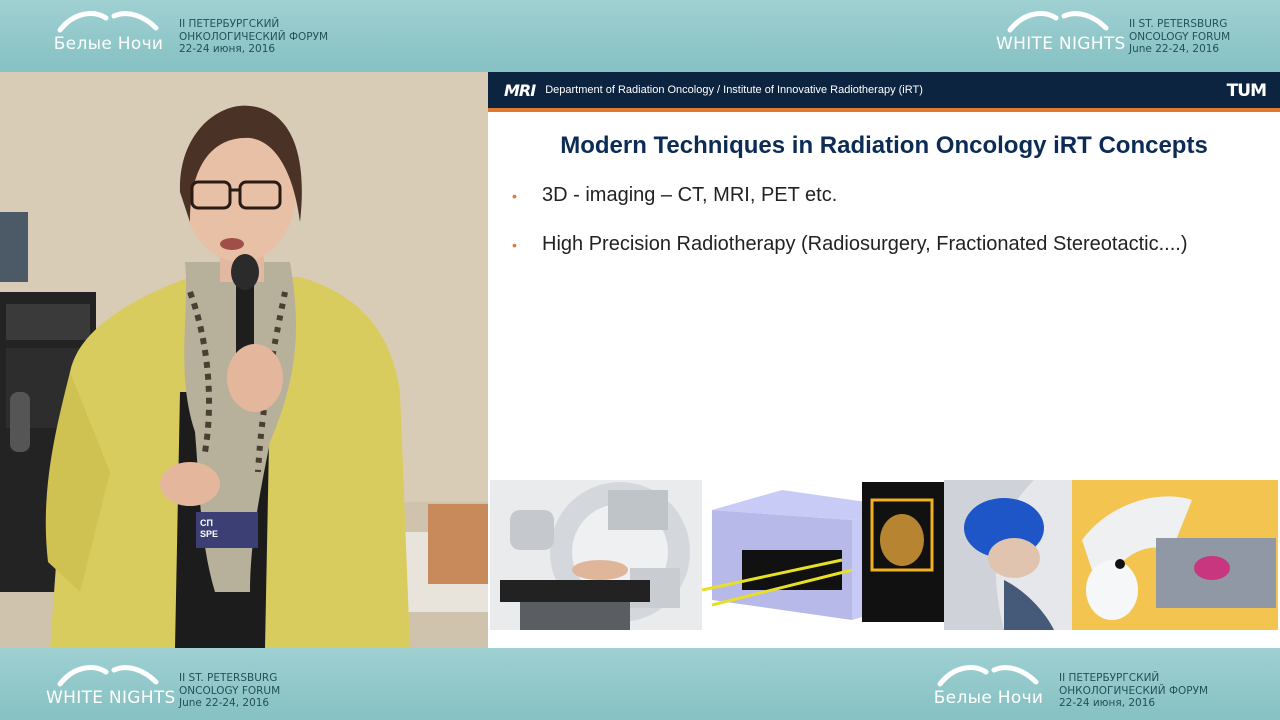 The width and height of the screenshot is (1280, 720). What do you see at coordinates (1175, 555) in the screenshot?
I see `robotic-radiosurgery-image` at bounding box center [1175, 555].